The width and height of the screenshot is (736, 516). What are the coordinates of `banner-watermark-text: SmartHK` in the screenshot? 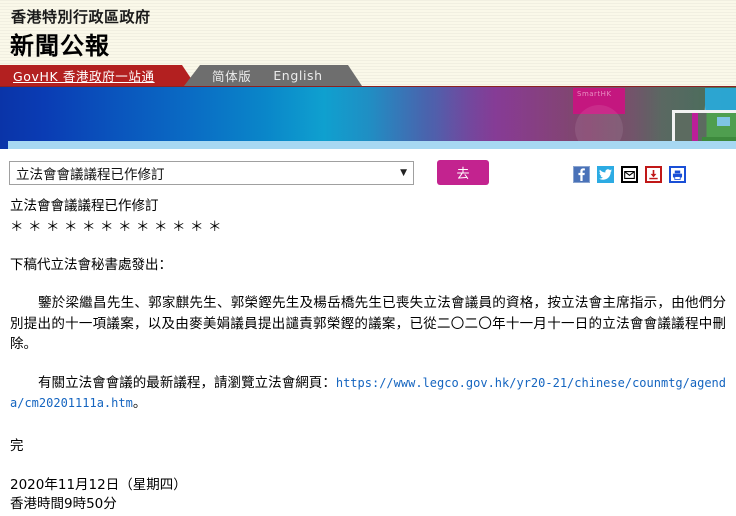 It's located at (594, 94).